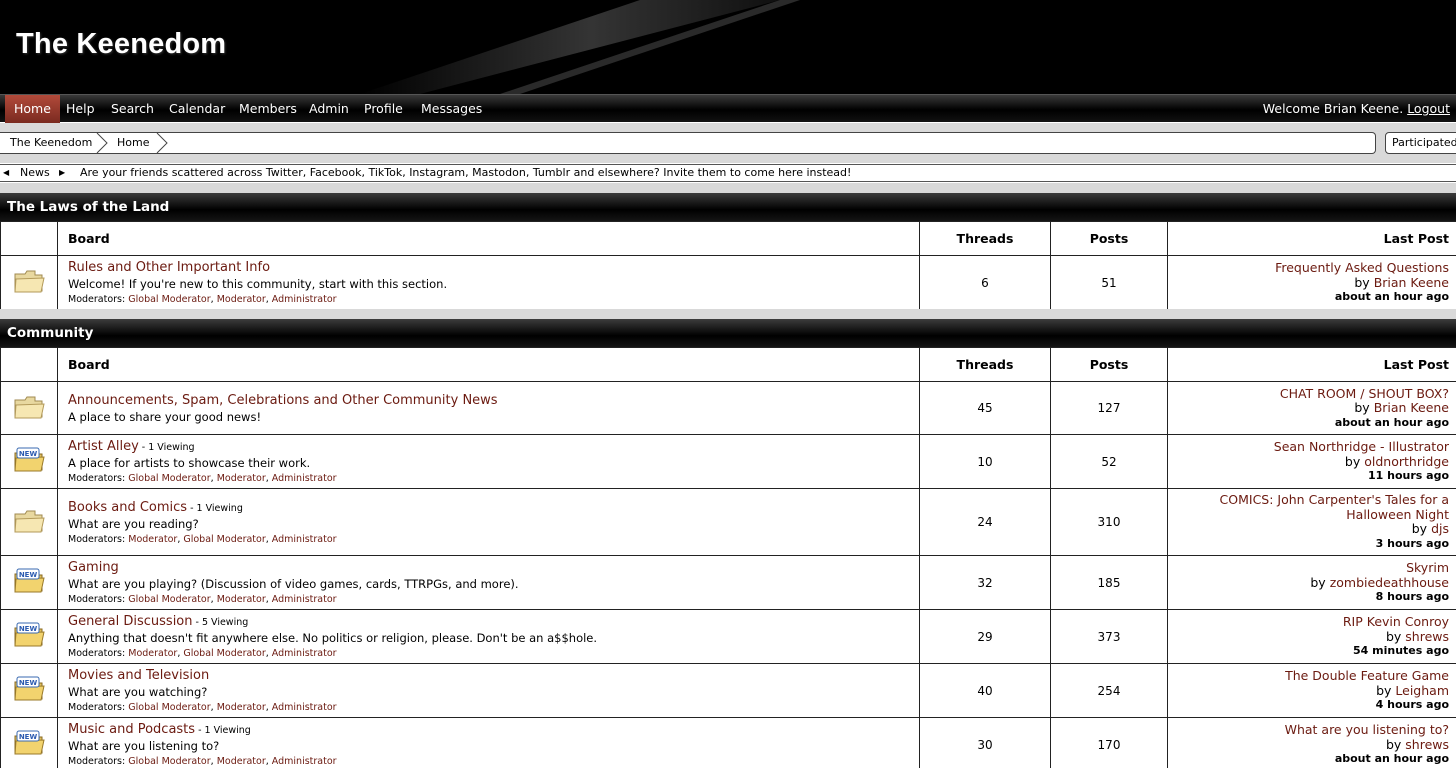 The width and height of the screenshot is (1456, 768). Describe the element at coordinates (1308, 730) in the screenshot. I see `last-post-title: What are you listening to?` at that location.